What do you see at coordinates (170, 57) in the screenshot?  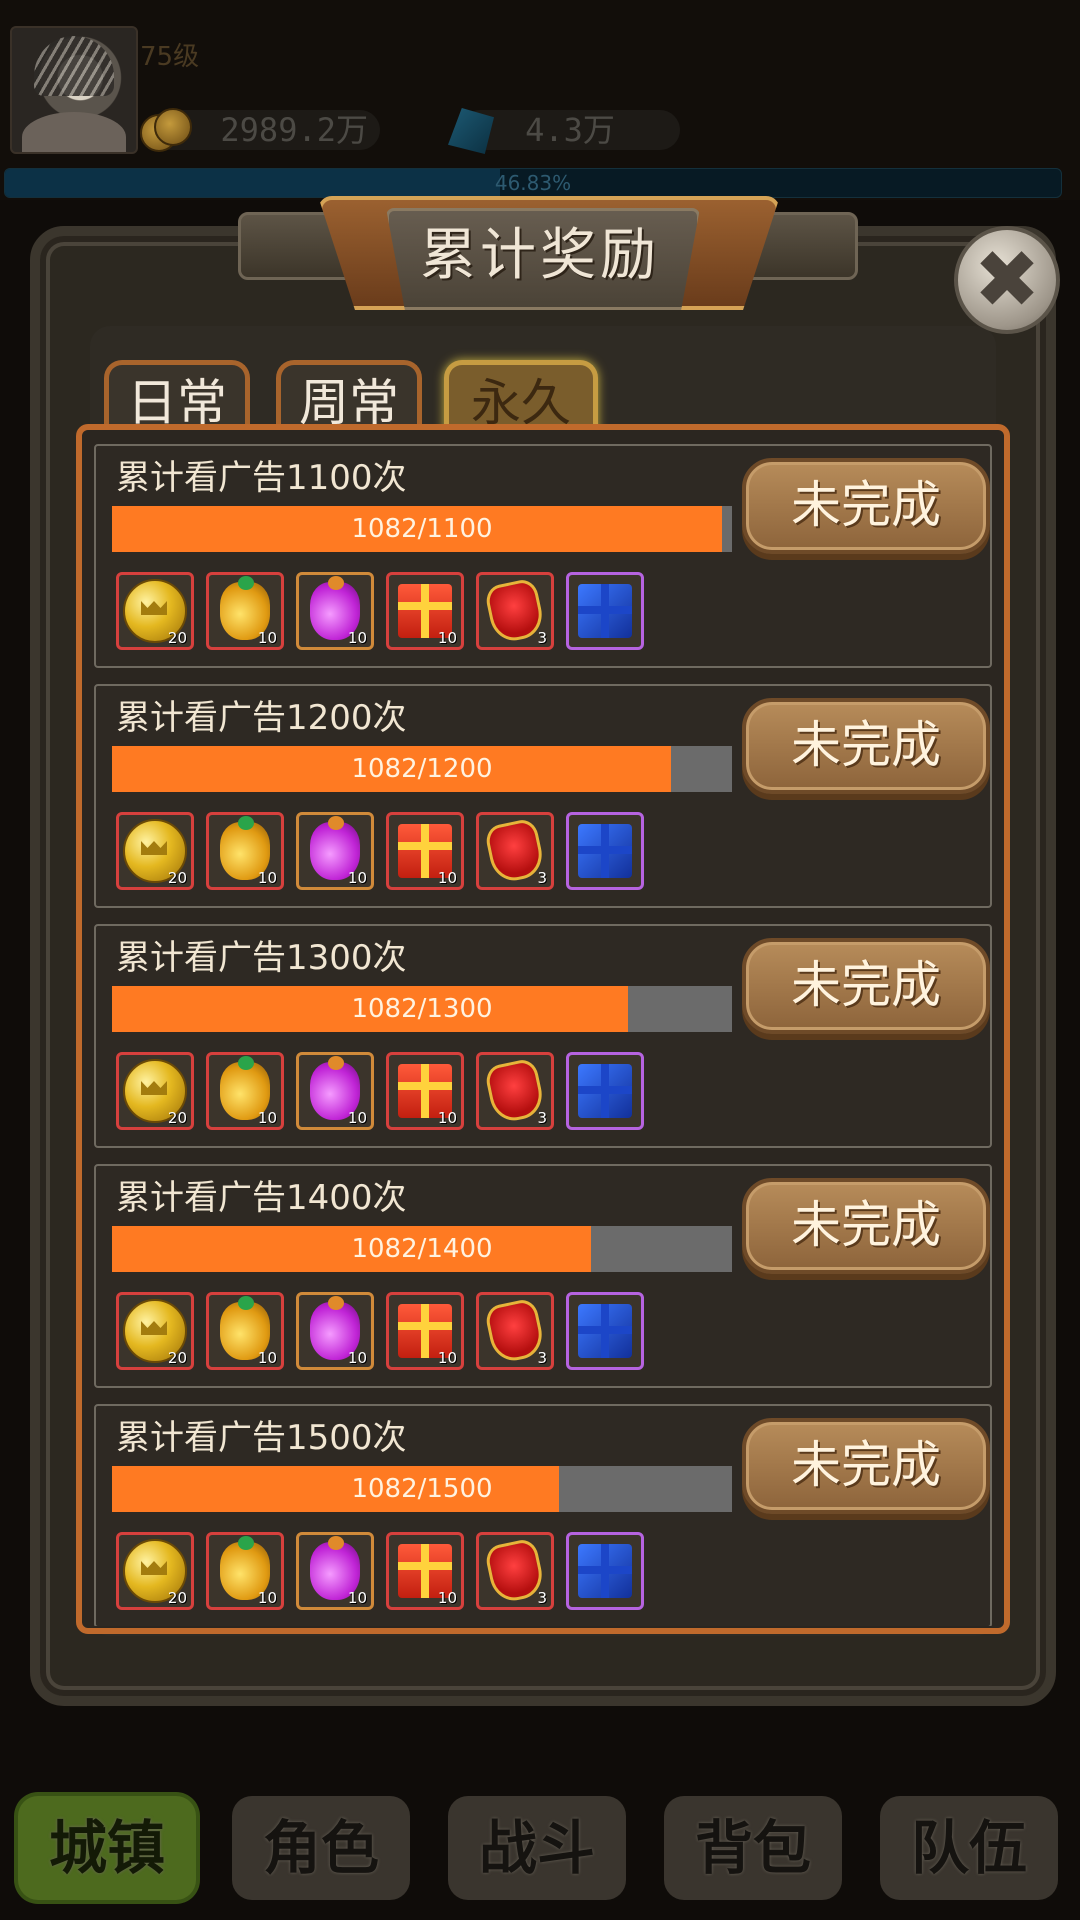 I see `player-level: 75级` at bounding box center [170, 57].